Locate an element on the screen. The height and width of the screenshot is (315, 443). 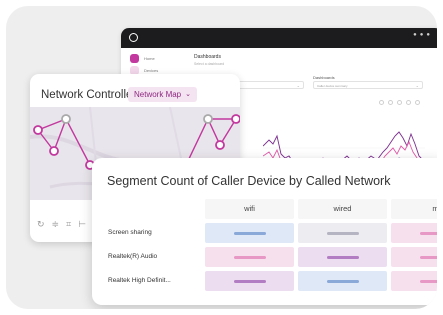
zoom-in-icon is located at coordinates (381, 102).